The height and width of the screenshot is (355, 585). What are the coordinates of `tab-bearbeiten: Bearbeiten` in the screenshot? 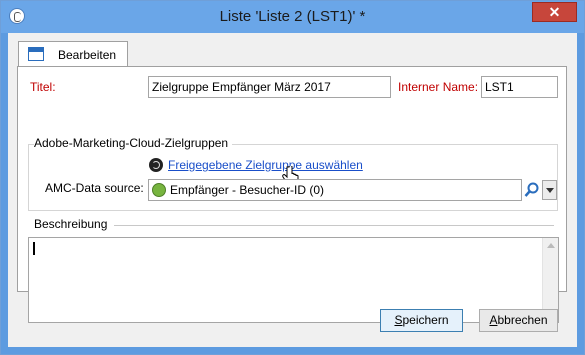 It's located at (73, 54).